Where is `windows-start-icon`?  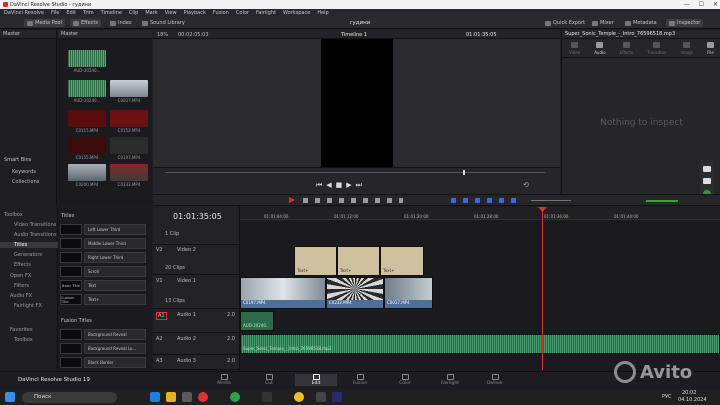
windows-start-icon is located at coordinates (10, 397).